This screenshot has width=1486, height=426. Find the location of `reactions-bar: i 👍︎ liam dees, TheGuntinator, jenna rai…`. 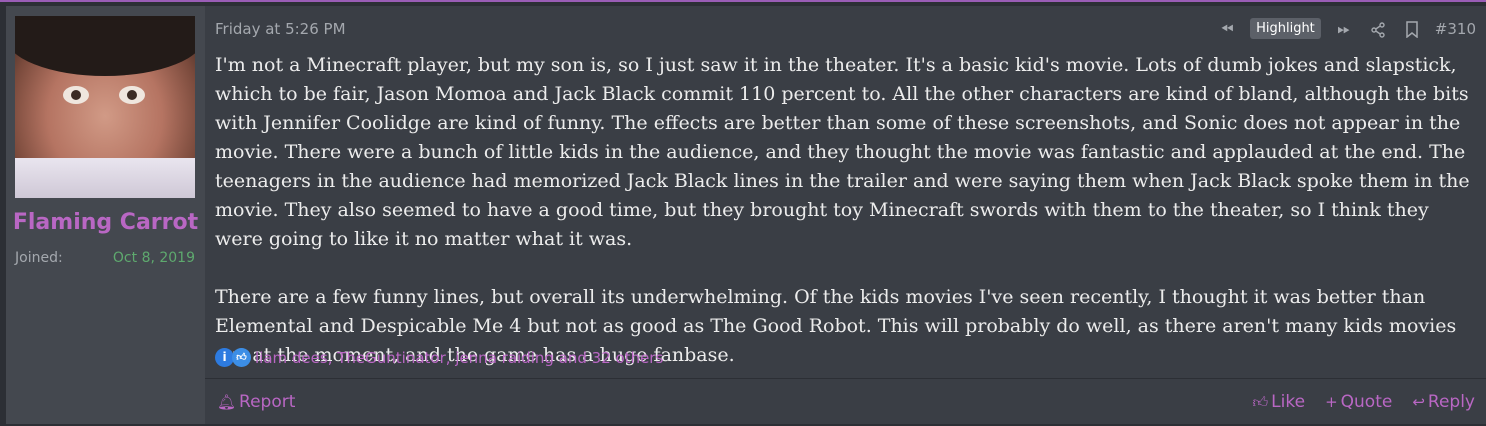

reactions-bar: i 👍︎ liam dees, TheGuntinator, jenna rai… is located at coordinates (439, 357).